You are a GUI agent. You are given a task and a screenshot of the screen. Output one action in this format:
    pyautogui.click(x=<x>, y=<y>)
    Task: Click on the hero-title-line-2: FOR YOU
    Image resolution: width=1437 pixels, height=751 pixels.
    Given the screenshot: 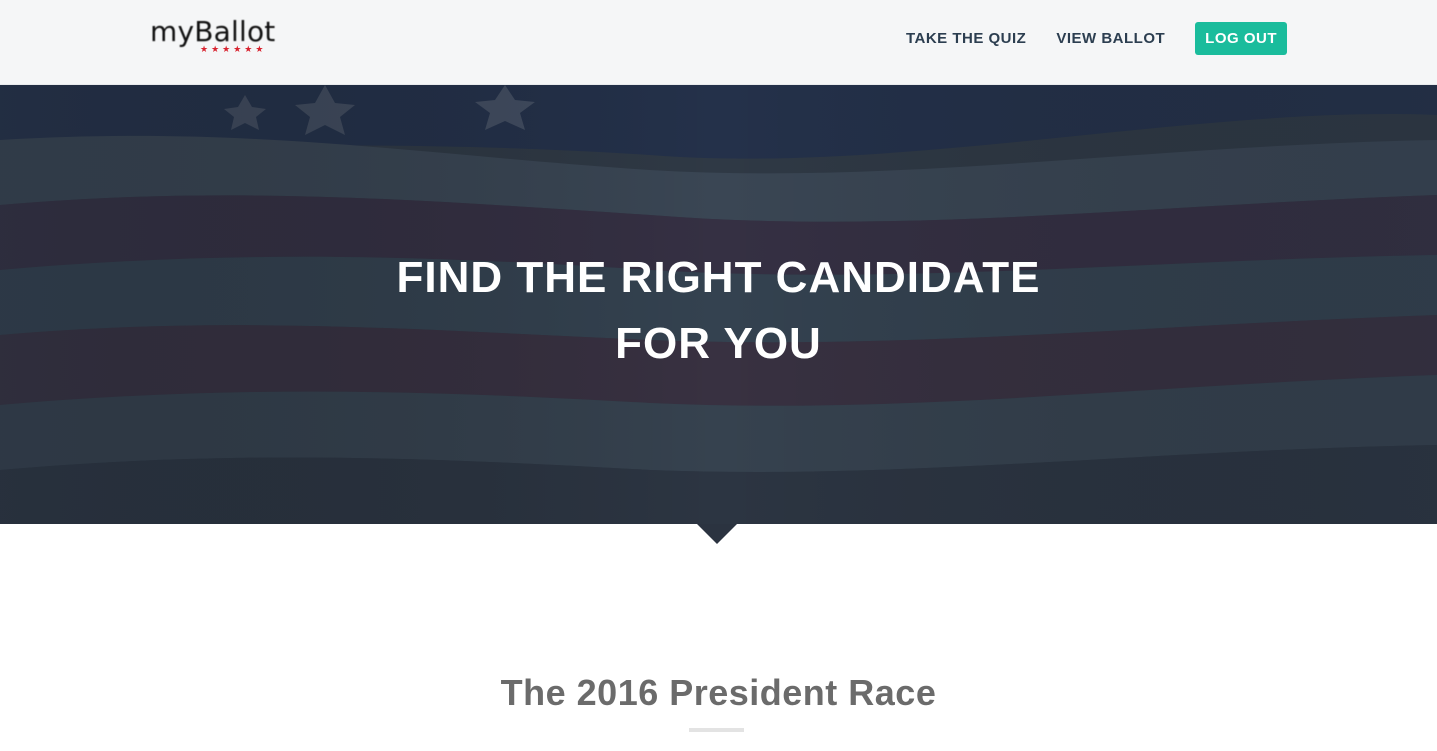 What is the action you would take?
    pyautogui.click(x=718, y=343)
    